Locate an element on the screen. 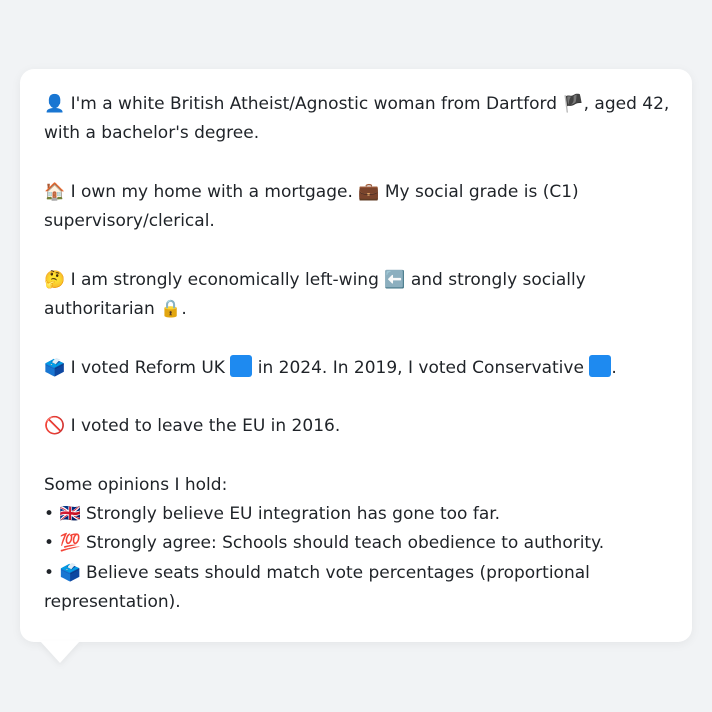 The width and height of the screenshot is (712, 712). england-flag-icon: 🏴 is located at coordinates (573, 104).